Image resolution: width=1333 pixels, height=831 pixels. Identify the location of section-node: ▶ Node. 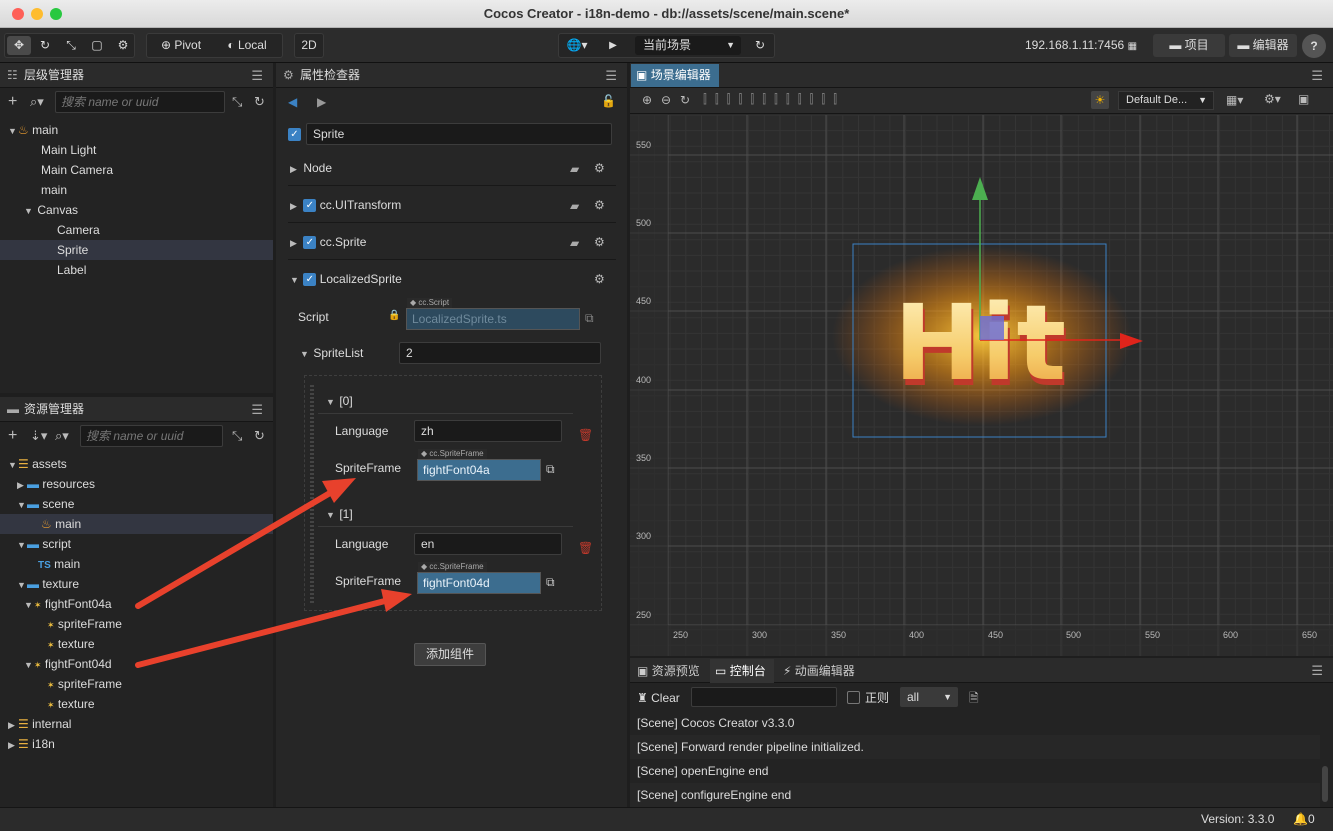
(452, 168).